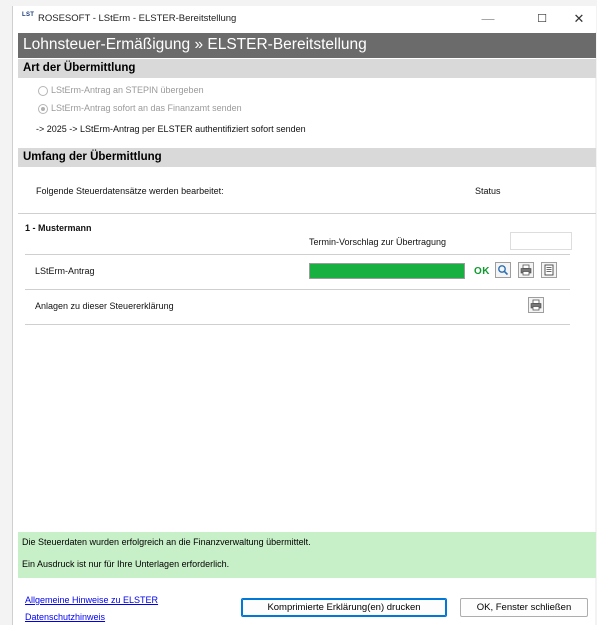 This screenshot has height=625, width=597. What do you see at coordinates (541, 241) in the screenshot?
I see `termin-input` at bounding box center [541, 241].